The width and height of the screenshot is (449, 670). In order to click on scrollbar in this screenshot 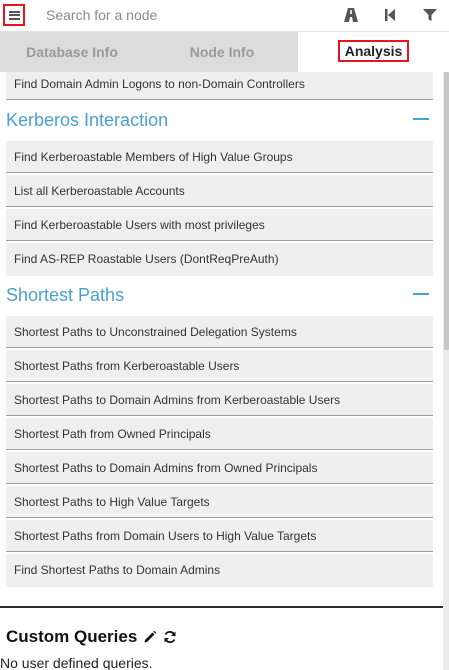, I will do `click(446, 371)`.